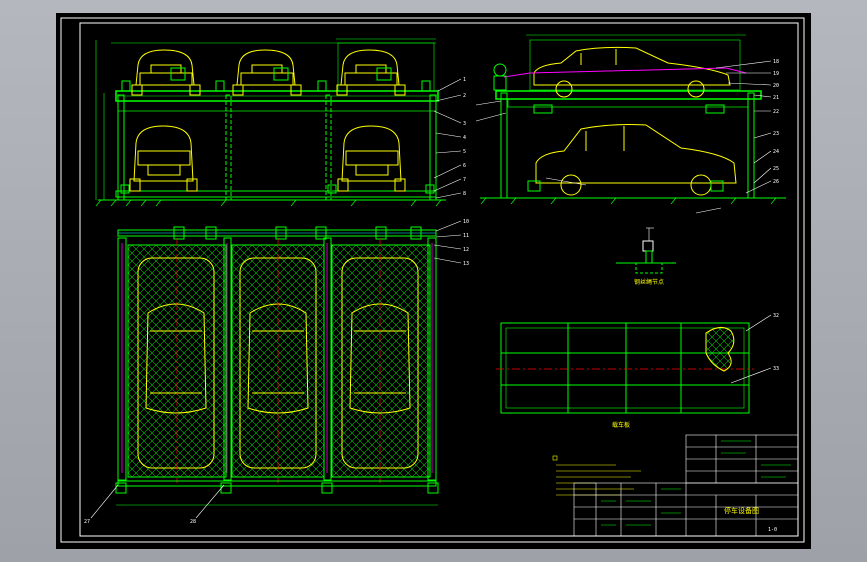 This screenshot has height=562, width=867. Describe the element at coordinates (776, 169) in the screenshot. I see `callout-side: 25` at that location.